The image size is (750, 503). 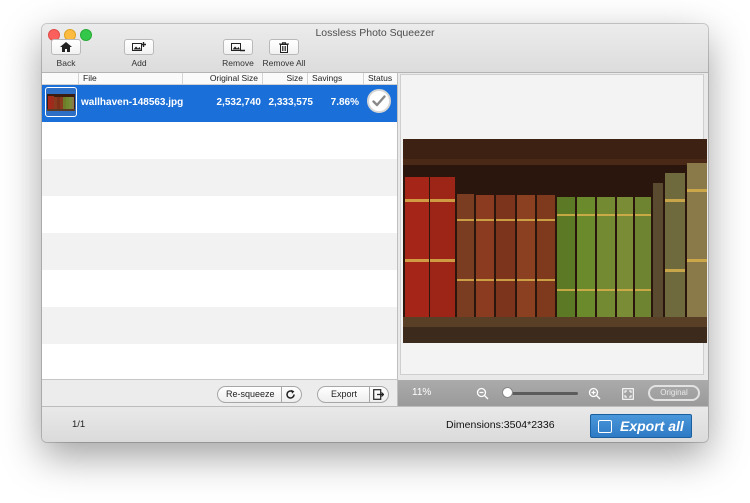 What do you see at coordinates (344, 102) in the screenshot?
I see `savings-value: 7.86%` at bounding box center [344, 102].